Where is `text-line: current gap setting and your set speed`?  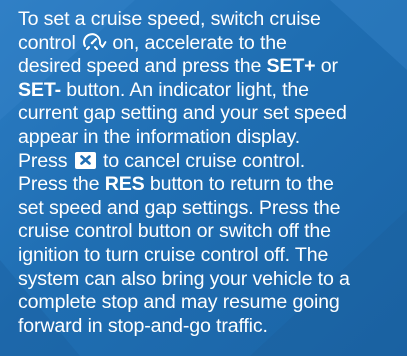 text-line: current gap setting and your set speed is located at coordinates (182, 113).